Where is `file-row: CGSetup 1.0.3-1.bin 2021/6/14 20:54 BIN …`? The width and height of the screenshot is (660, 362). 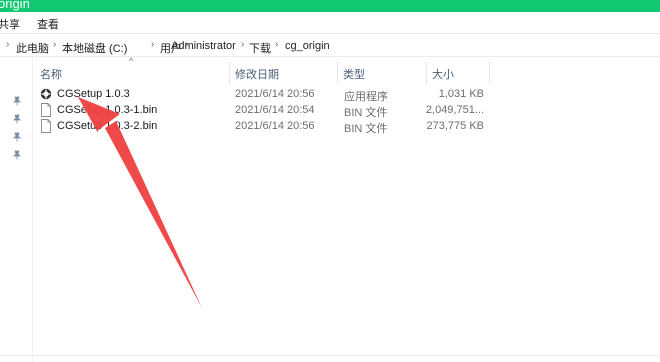 file-row: CGSetup 1.0.3-1.bin 2021/6/14 20:54 BIN … is located at coordinates (263, 110).